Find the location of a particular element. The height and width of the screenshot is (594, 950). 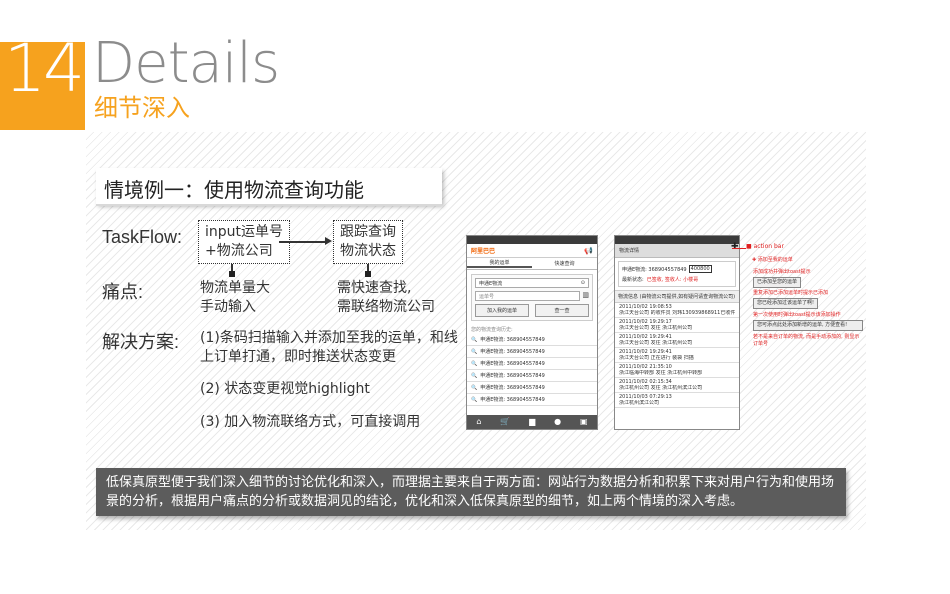

taskflow-step-input-line2: +物流公司 is located at coordinates (239, 251).